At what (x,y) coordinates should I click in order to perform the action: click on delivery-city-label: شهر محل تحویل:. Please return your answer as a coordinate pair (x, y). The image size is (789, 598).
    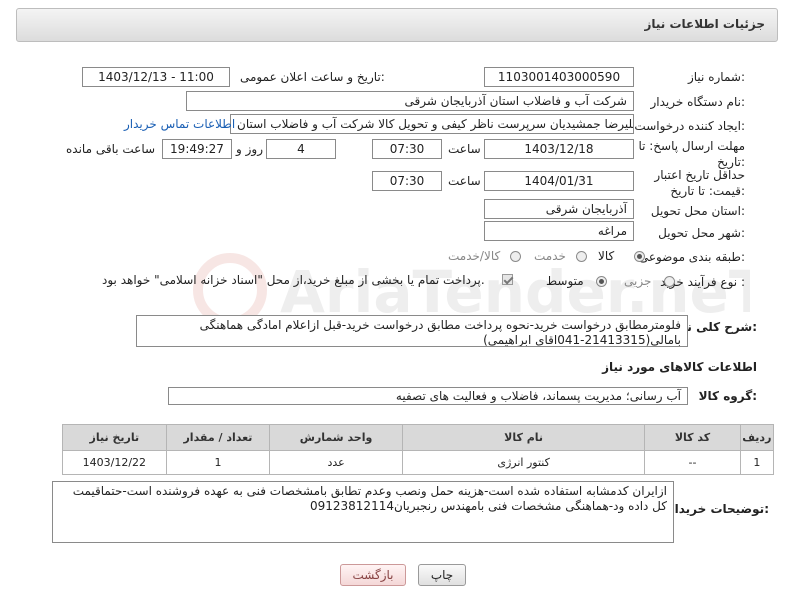
    Looking at the image, I should click on (701, 233).